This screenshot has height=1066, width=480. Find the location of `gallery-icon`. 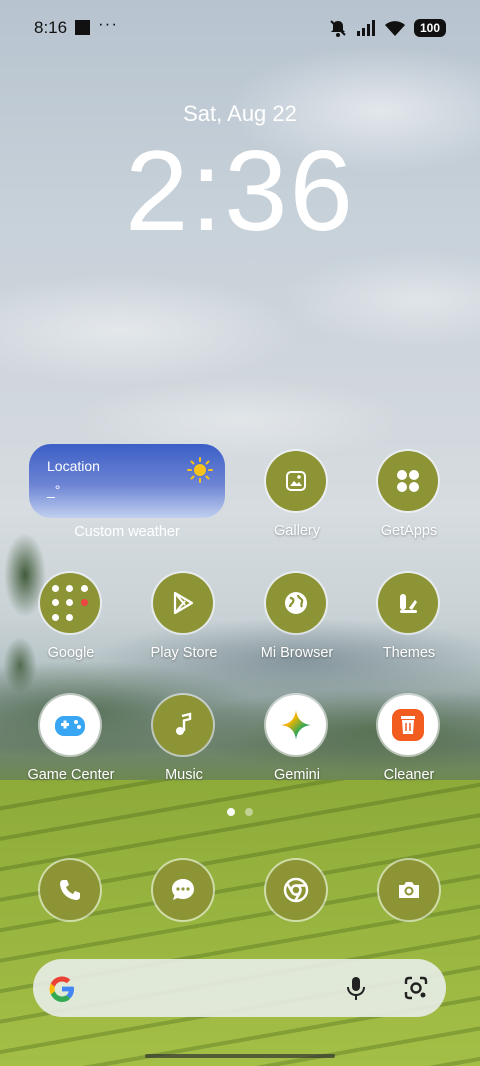

gallery-icon is located at coordinates (296, 481).